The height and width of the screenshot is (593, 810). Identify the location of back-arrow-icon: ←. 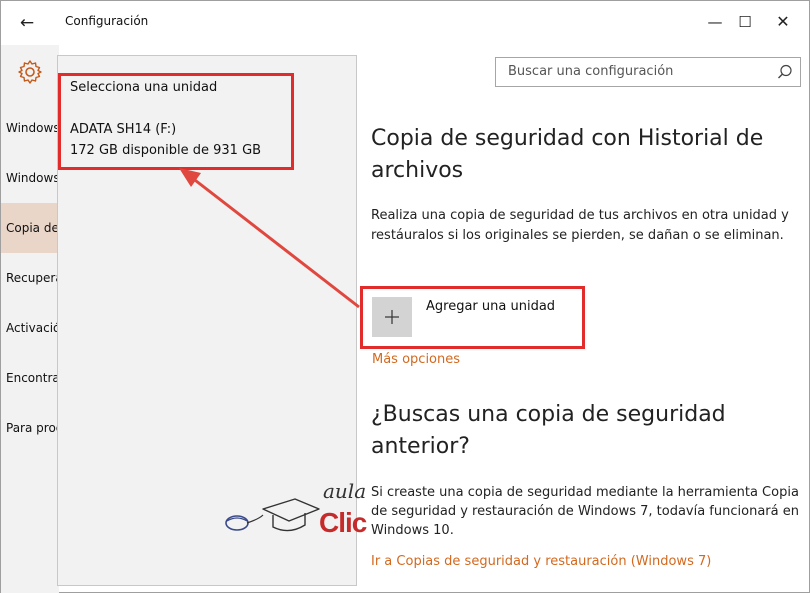
(27, 23).